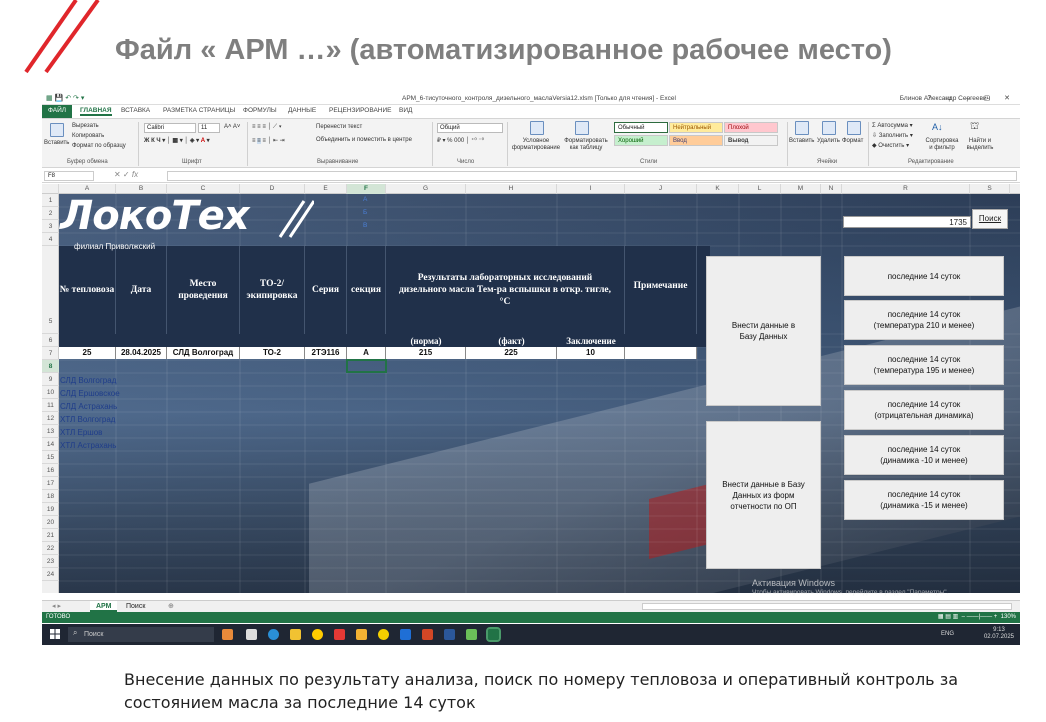  What do you see at coordinates (493, 634) in the screenshot?
I see `excel-taskbar-icon` at bounding box center [493, 634].